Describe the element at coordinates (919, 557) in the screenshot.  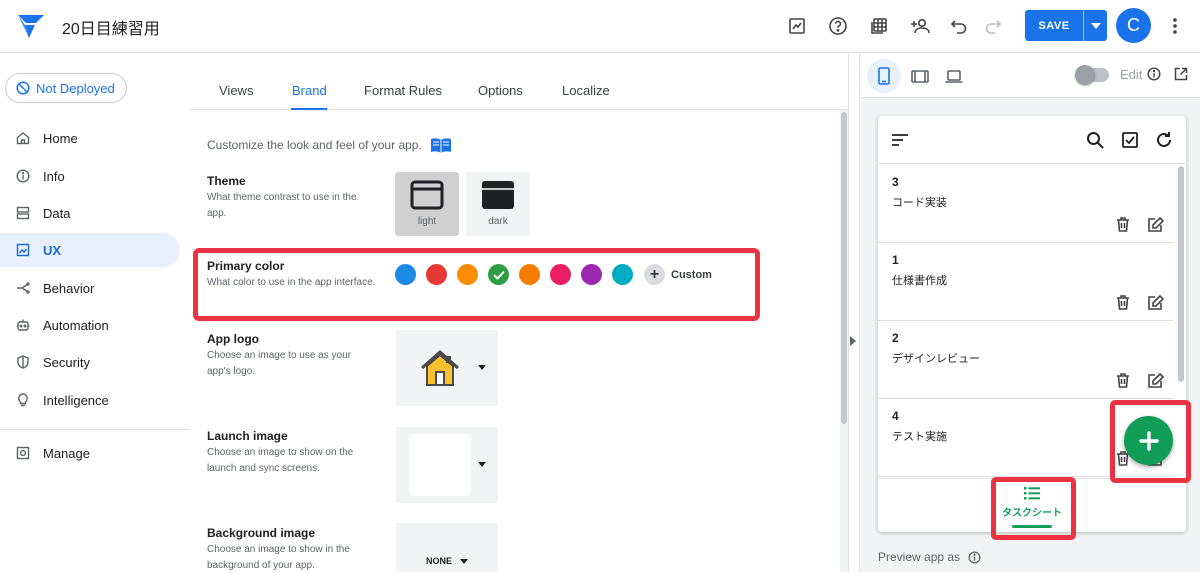
I see `preview-app-as-label: Preview app as` at that location.